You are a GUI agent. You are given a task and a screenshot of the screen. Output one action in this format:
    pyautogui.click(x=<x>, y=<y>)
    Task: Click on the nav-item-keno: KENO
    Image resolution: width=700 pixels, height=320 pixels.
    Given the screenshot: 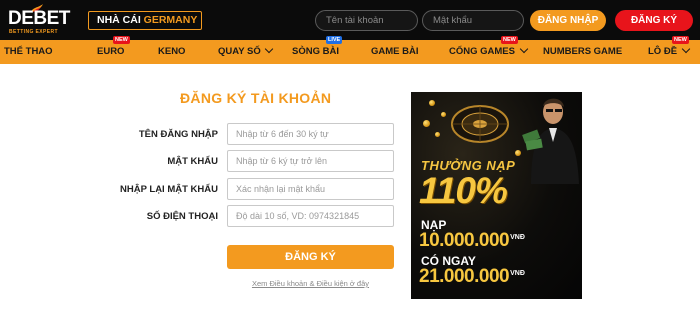 What is the action you would take?
    pyautogui.click(x=171, y=52)
    